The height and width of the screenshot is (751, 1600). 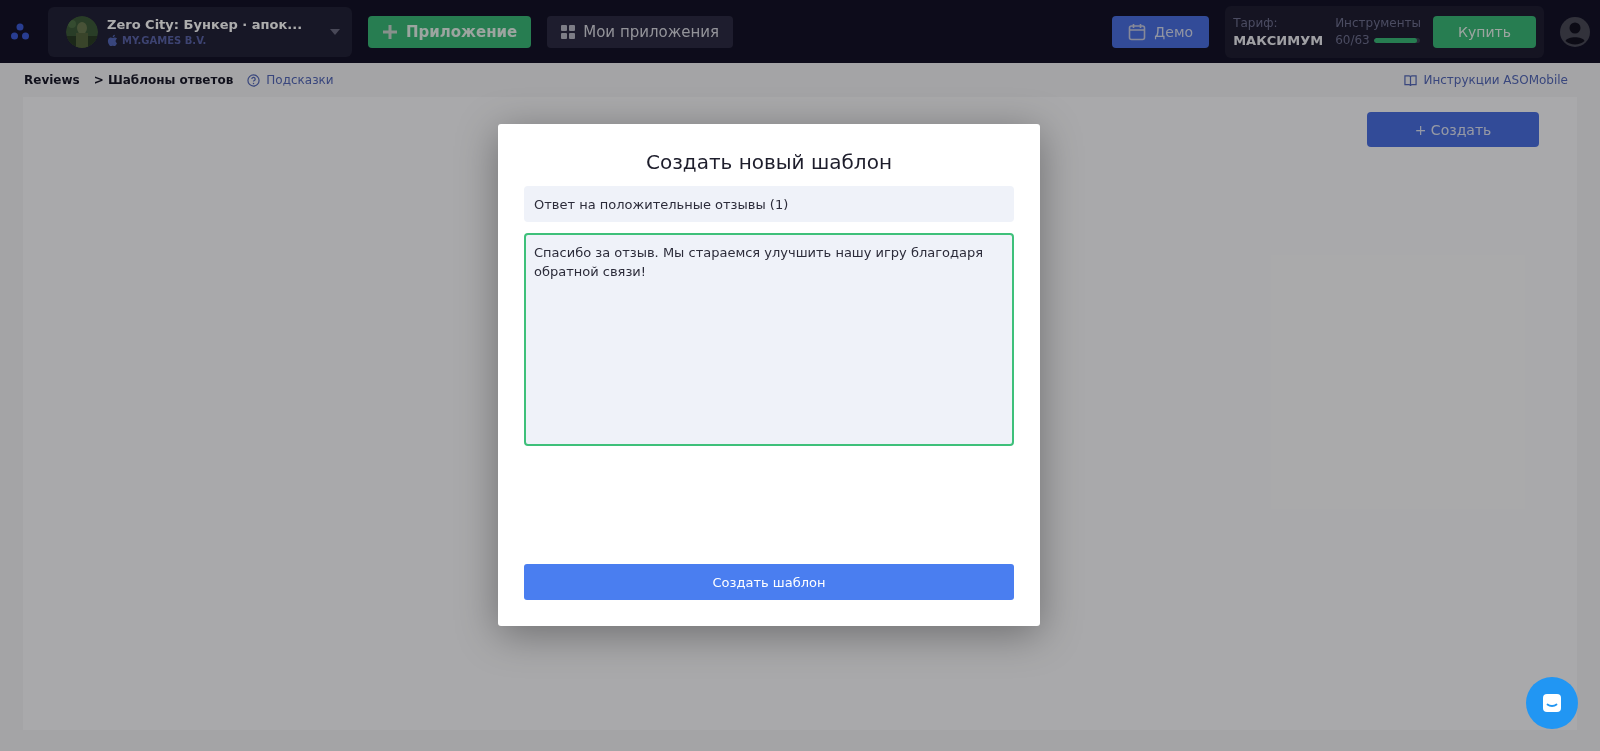 What do you see at coordinates (112, 40) in the screenshot?
I see `apple-icon` at bounding box center [112, 40].